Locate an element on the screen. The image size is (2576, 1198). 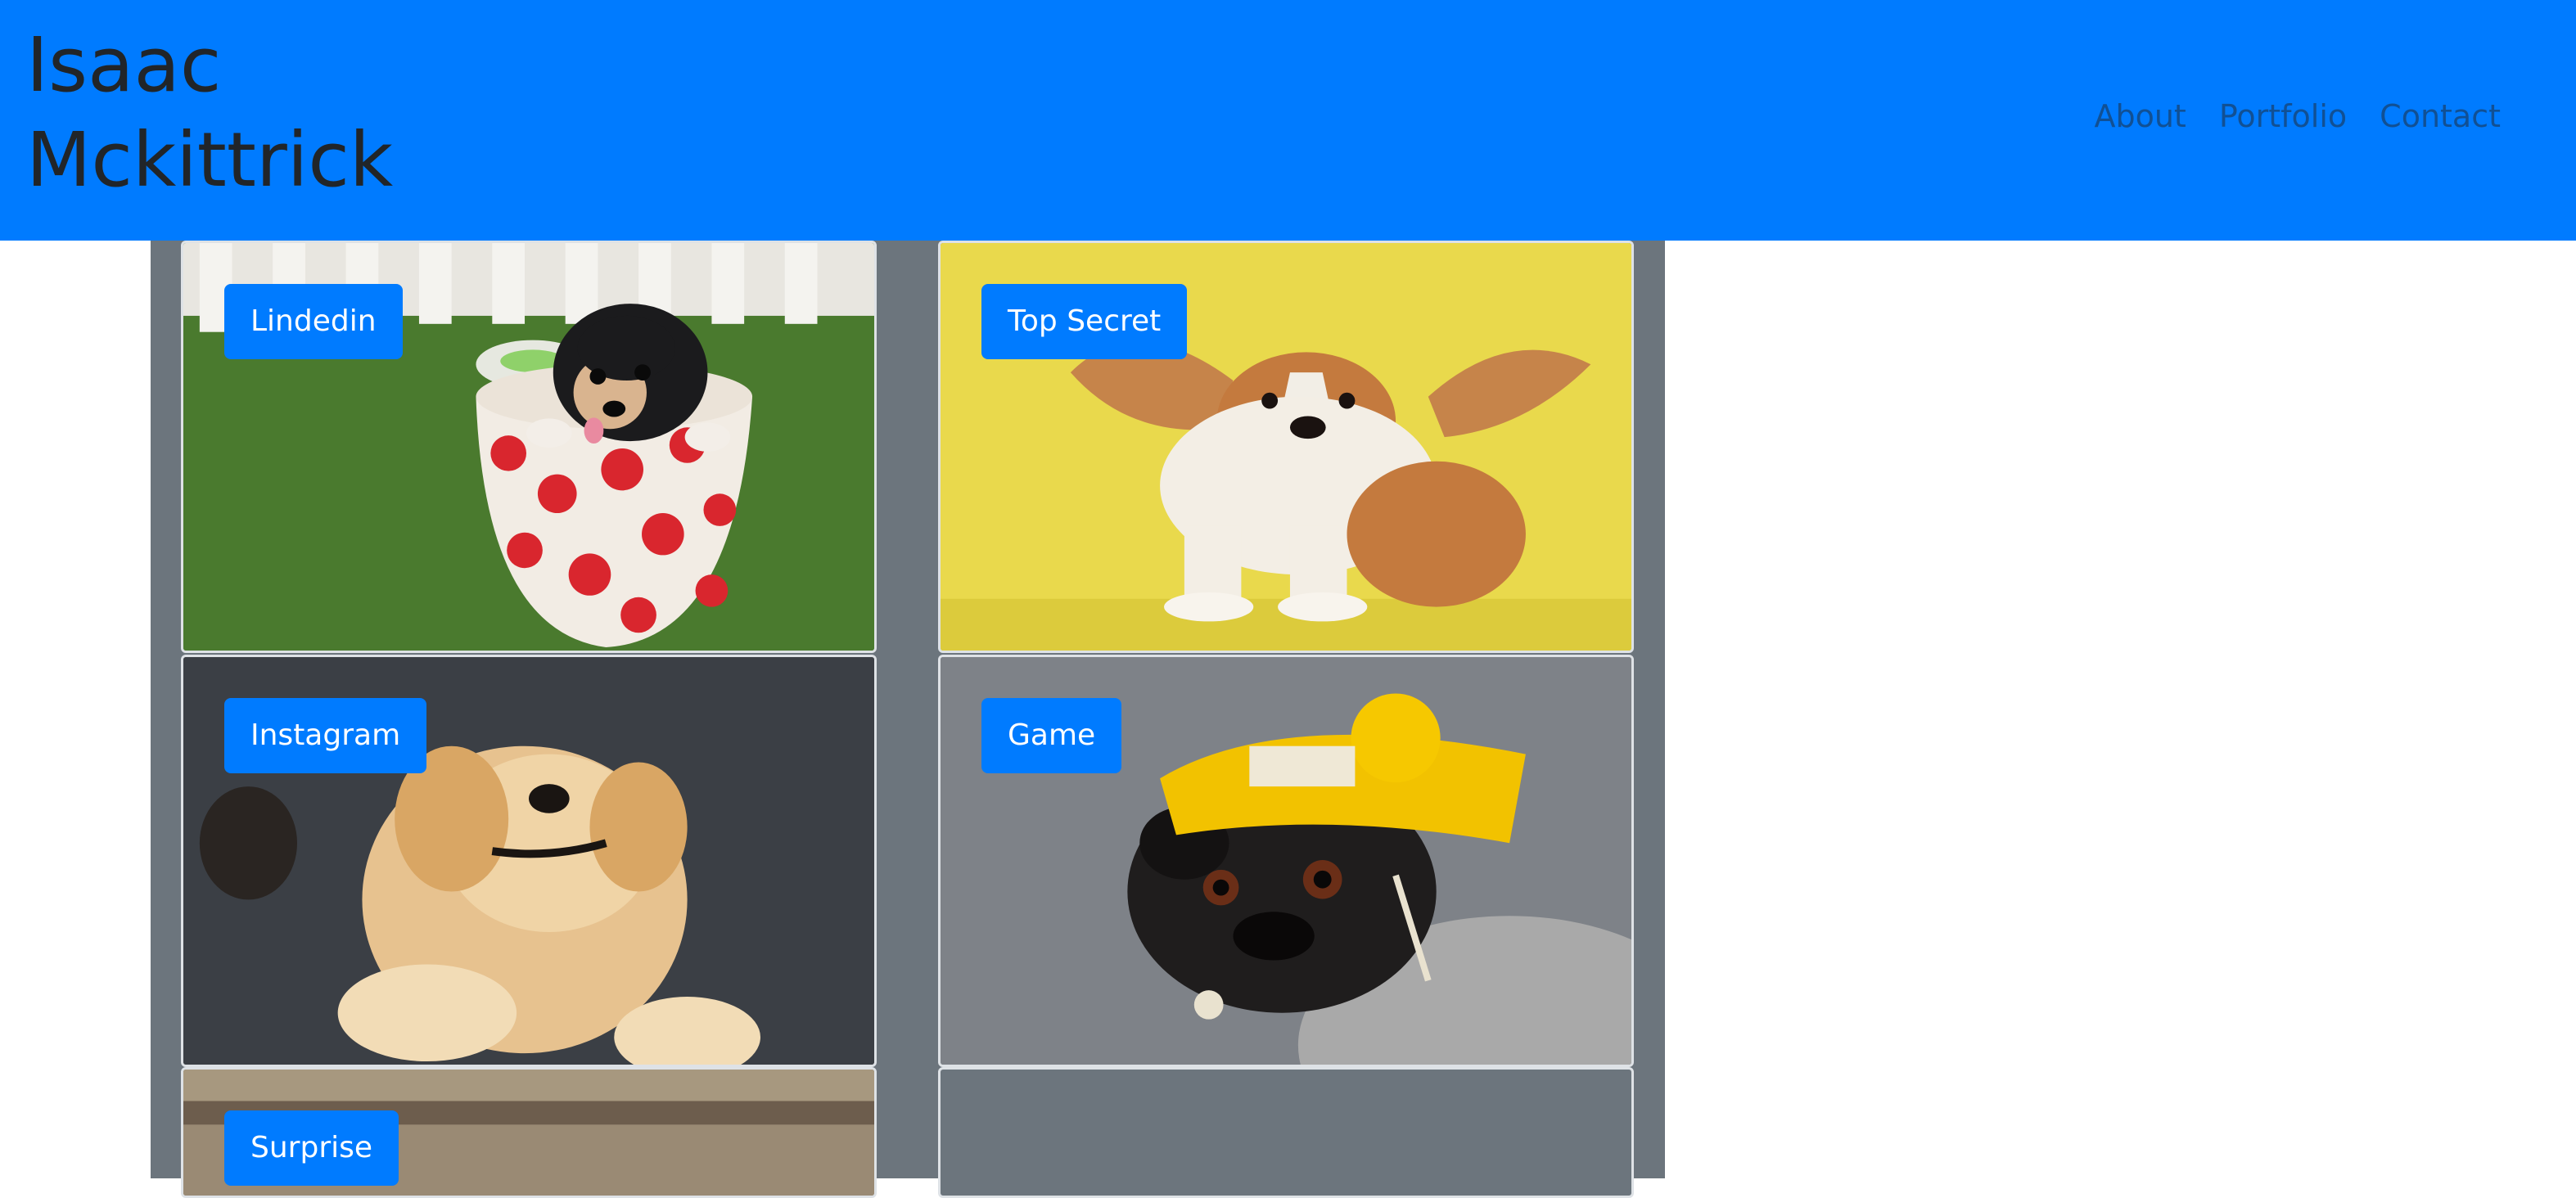
surprise-button: Surprise is located at coordinates (311, 1148).